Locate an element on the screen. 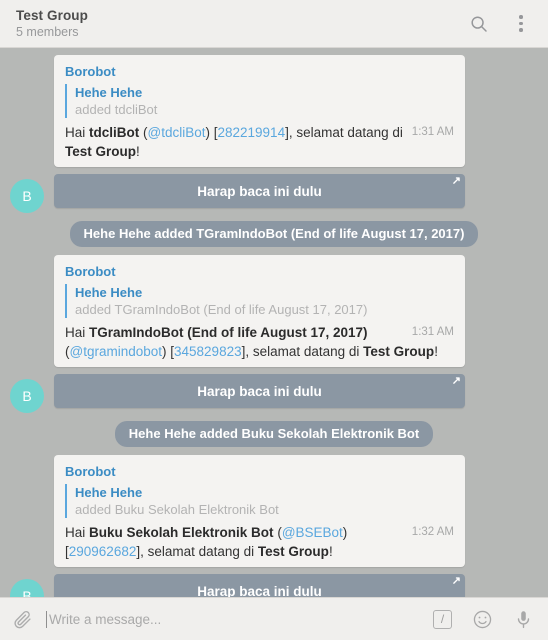 Image resolution: width=548 pixels, height=640 pixels. message-link: 282219914 is located at coordinates (252, 132).